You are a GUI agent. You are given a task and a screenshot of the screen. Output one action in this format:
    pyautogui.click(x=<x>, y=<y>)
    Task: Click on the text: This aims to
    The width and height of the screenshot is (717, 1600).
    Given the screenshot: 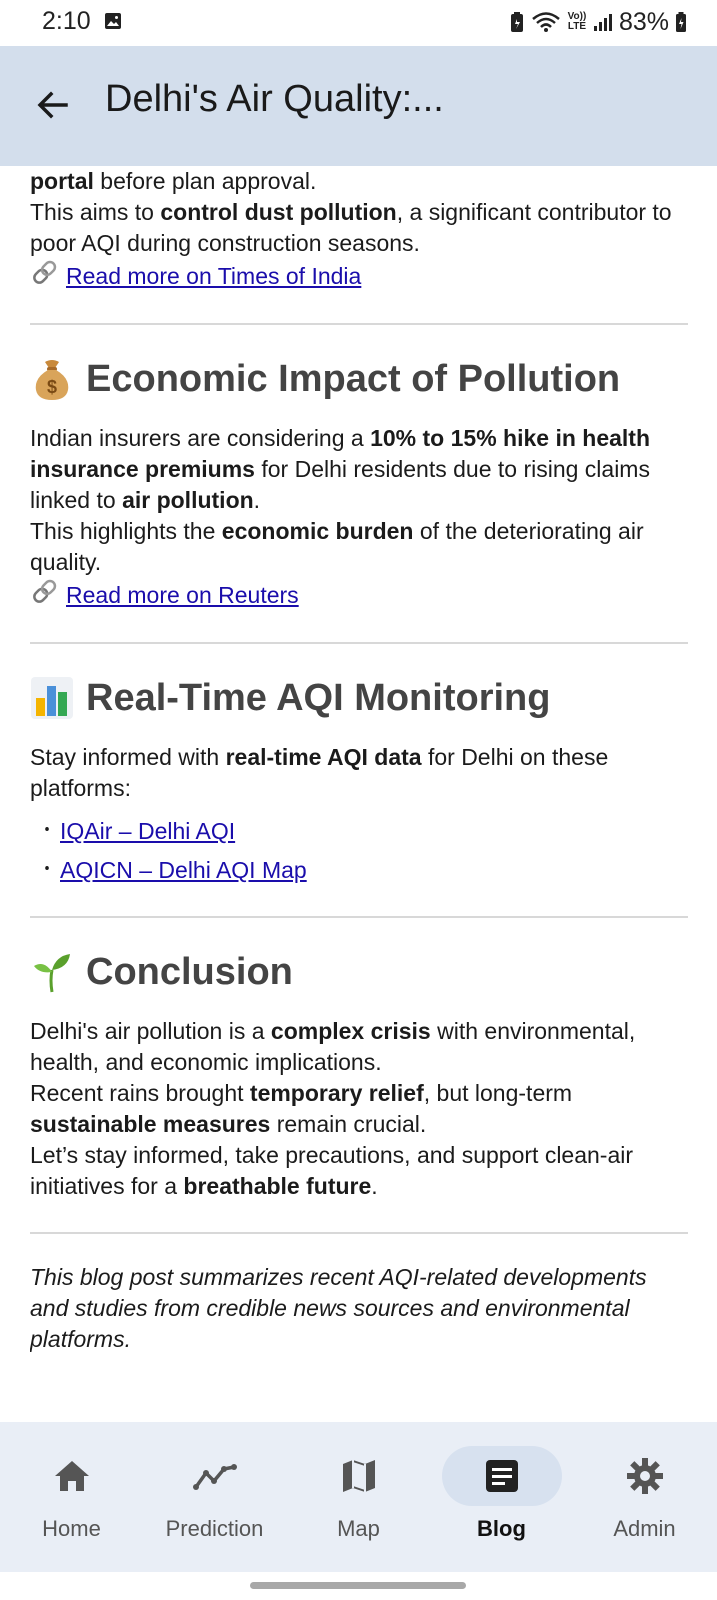 What is the action you would take?
    pyautogui.click(x=95, y=212)
    